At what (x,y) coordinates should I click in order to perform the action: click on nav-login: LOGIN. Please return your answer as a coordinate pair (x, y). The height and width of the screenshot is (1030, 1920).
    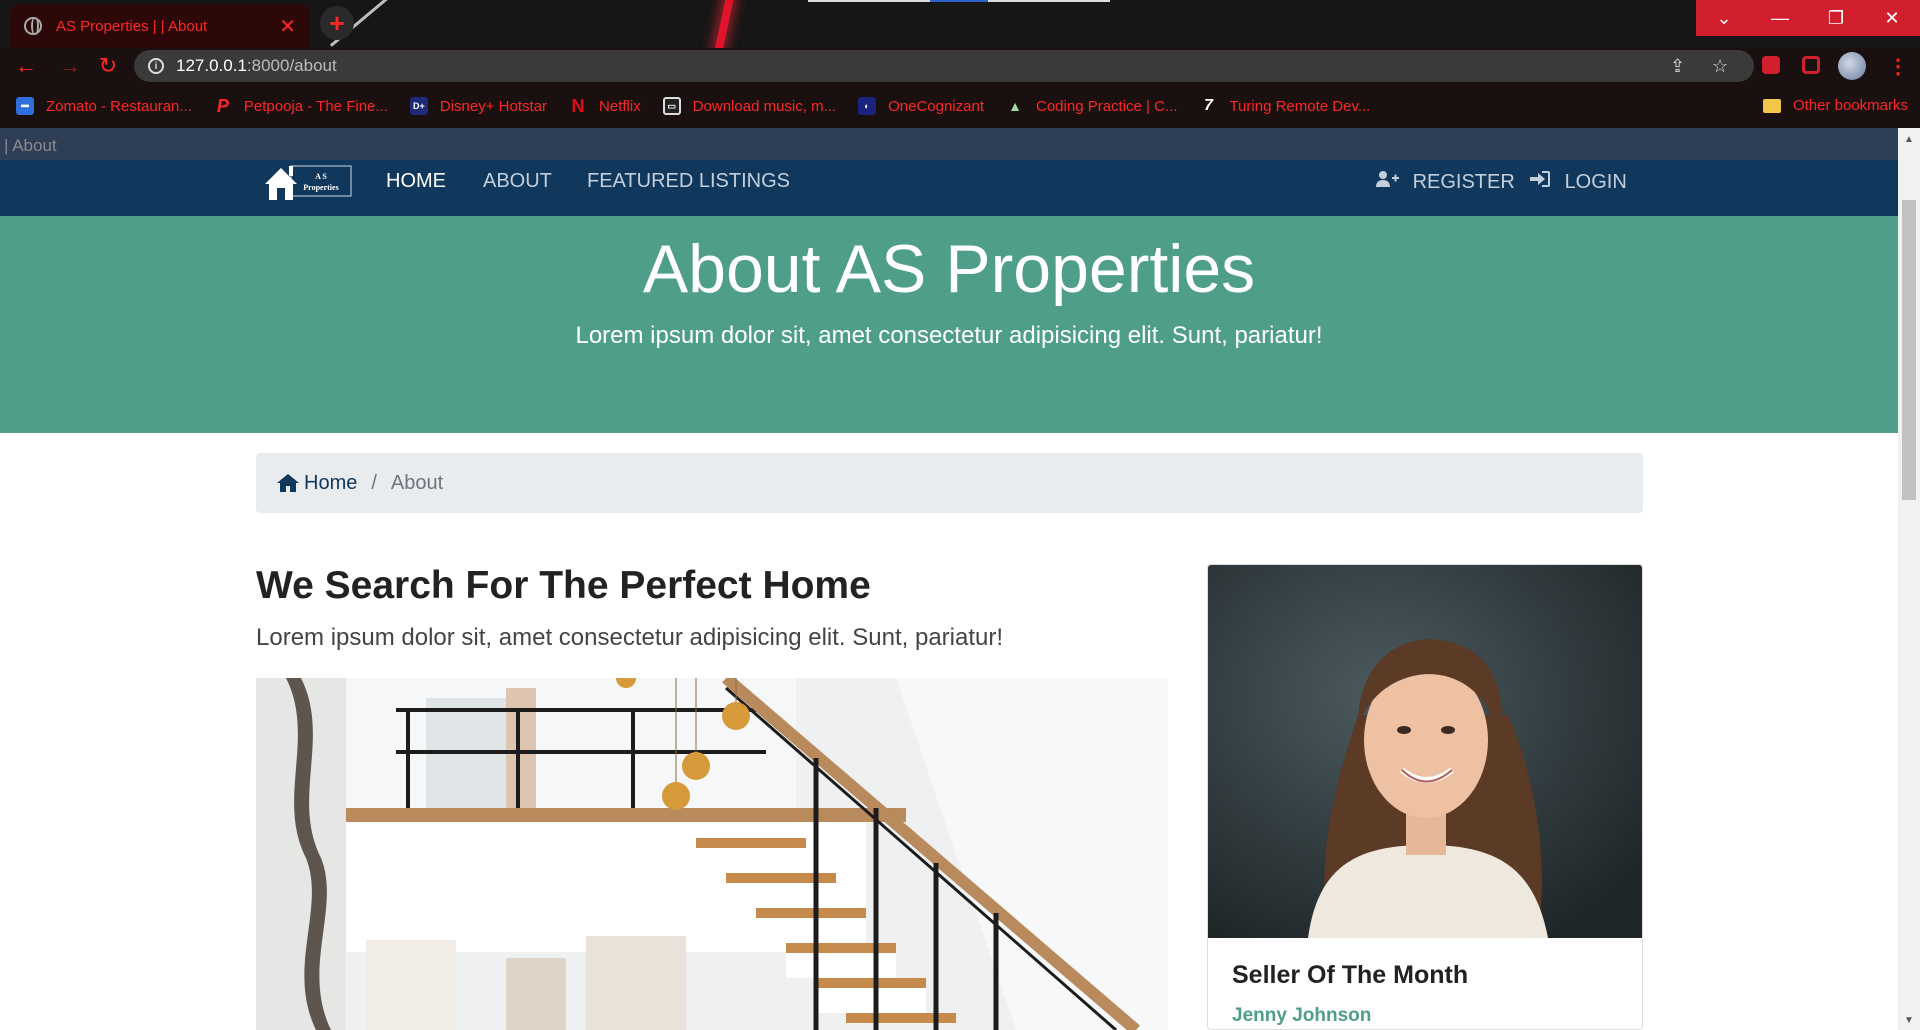
    Looking at the image, I should click on (1578, 182).